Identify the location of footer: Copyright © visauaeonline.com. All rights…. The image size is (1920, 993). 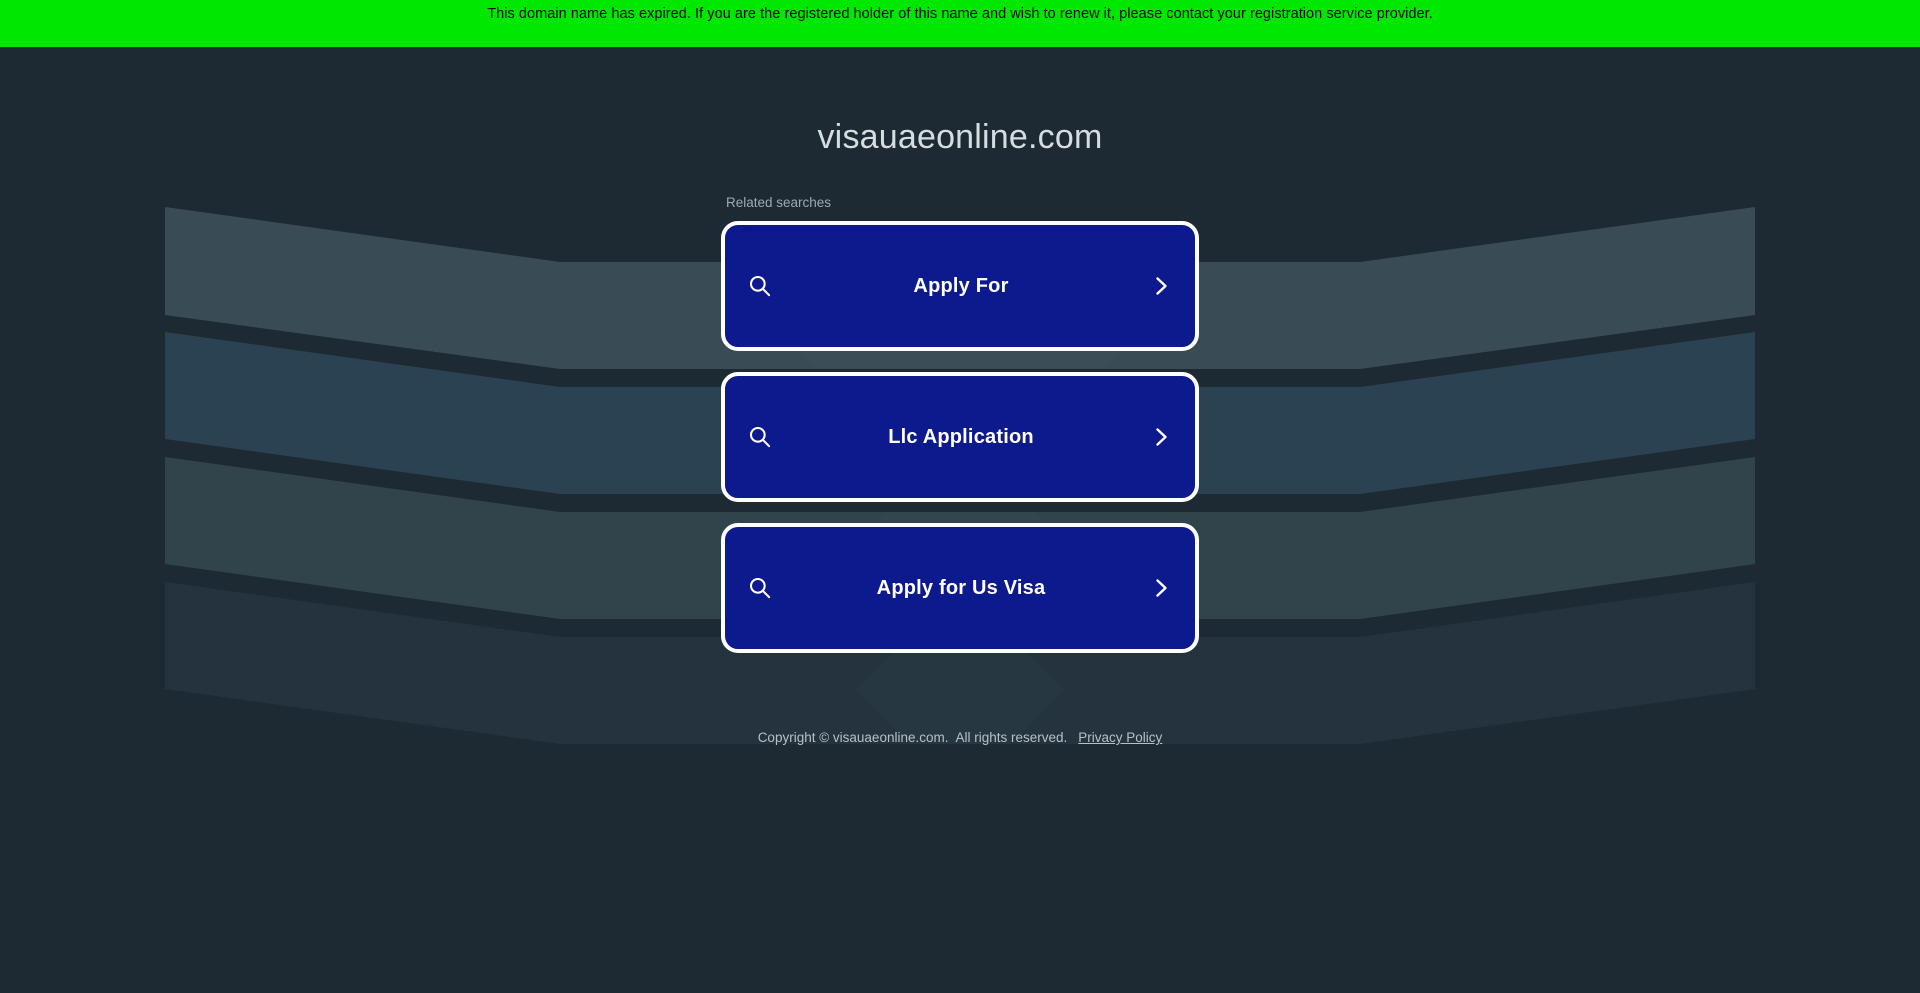
(960, 700).